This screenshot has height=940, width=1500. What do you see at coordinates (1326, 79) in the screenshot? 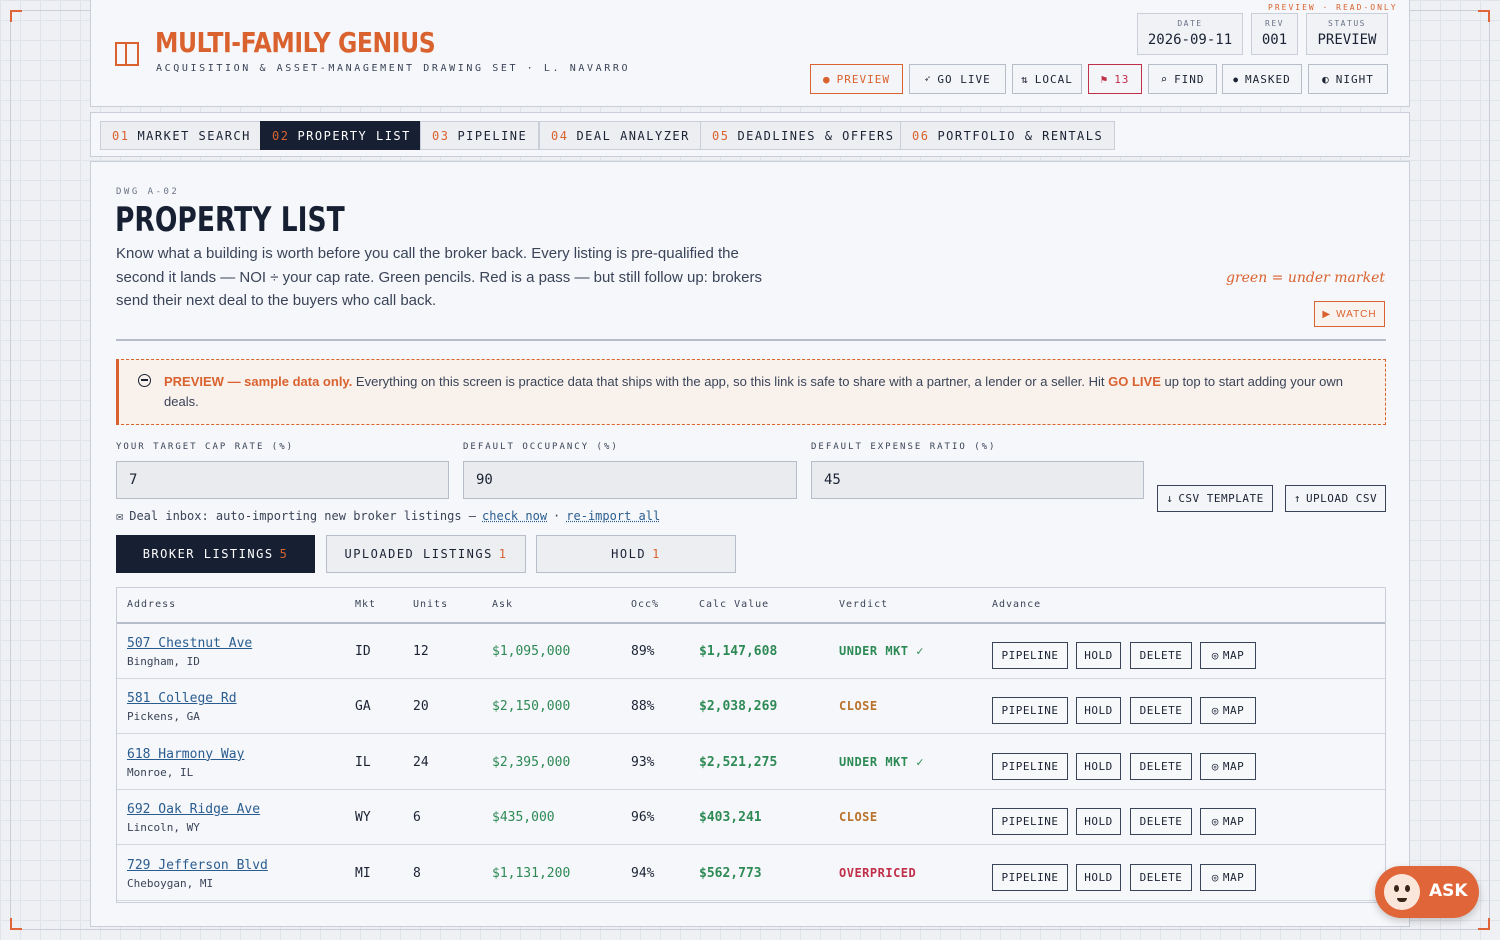
I see `half-moon-icon: ◐` at bounding box center [1326, 79].